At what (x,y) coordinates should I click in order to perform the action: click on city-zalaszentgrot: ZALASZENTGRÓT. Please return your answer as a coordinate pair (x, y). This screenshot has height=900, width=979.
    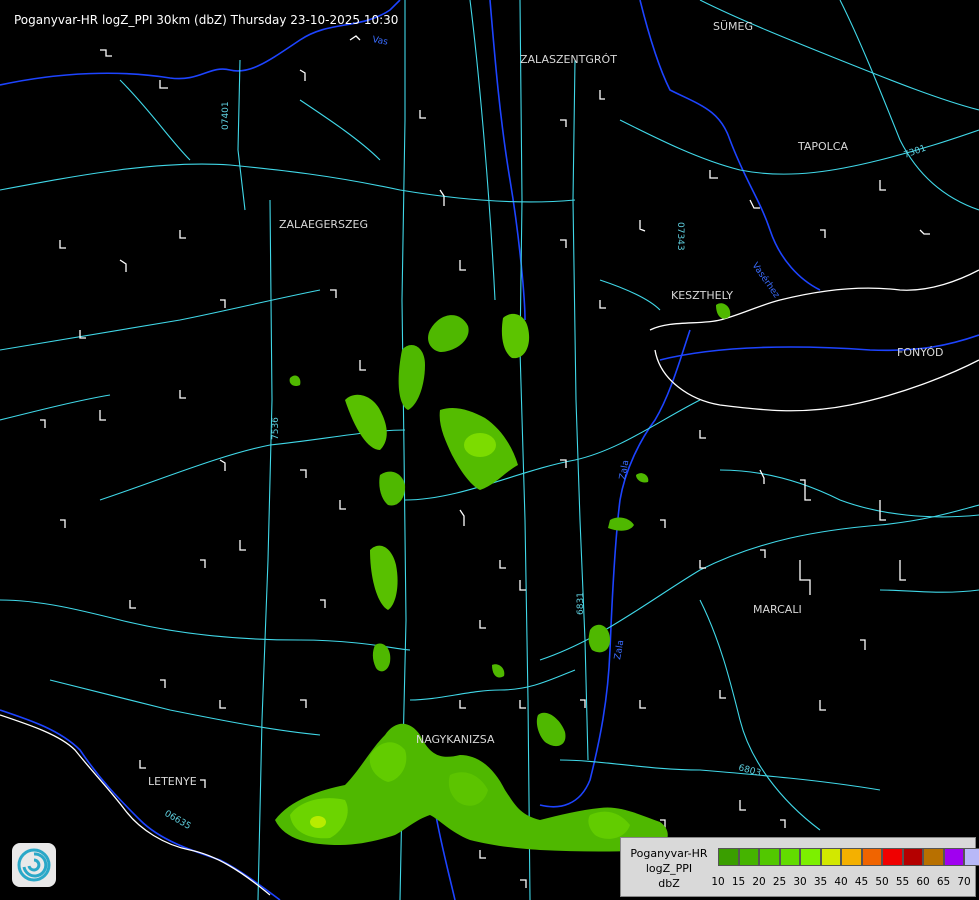
    Looking at the image, I should click on (568, 59).